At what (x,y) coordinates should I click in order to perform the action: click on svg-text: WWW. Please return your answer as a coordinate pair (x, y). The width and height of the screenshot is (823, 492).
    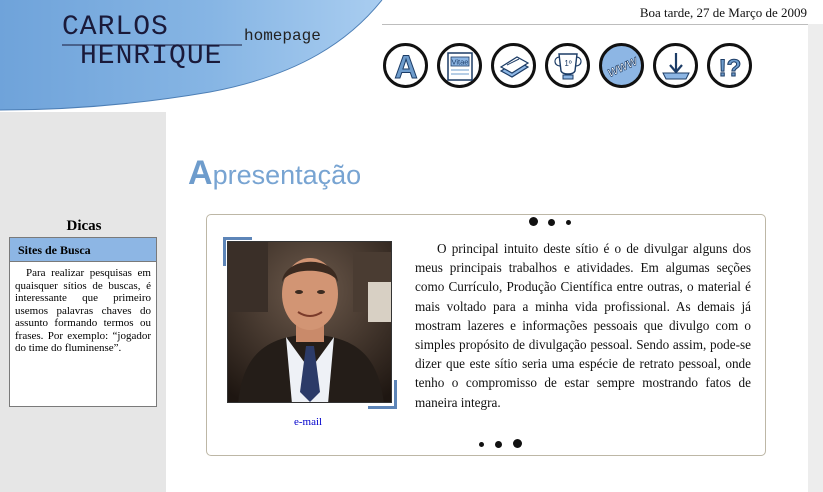
    Looking at the image, I should click on (622, 67).